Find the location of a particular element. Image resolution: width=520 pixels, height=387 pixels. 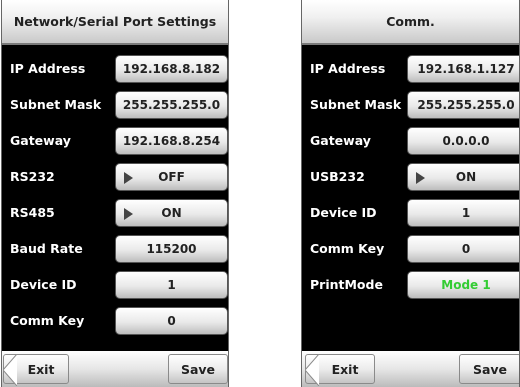

rs232-value: OFF is located at coordinates (171, 177).